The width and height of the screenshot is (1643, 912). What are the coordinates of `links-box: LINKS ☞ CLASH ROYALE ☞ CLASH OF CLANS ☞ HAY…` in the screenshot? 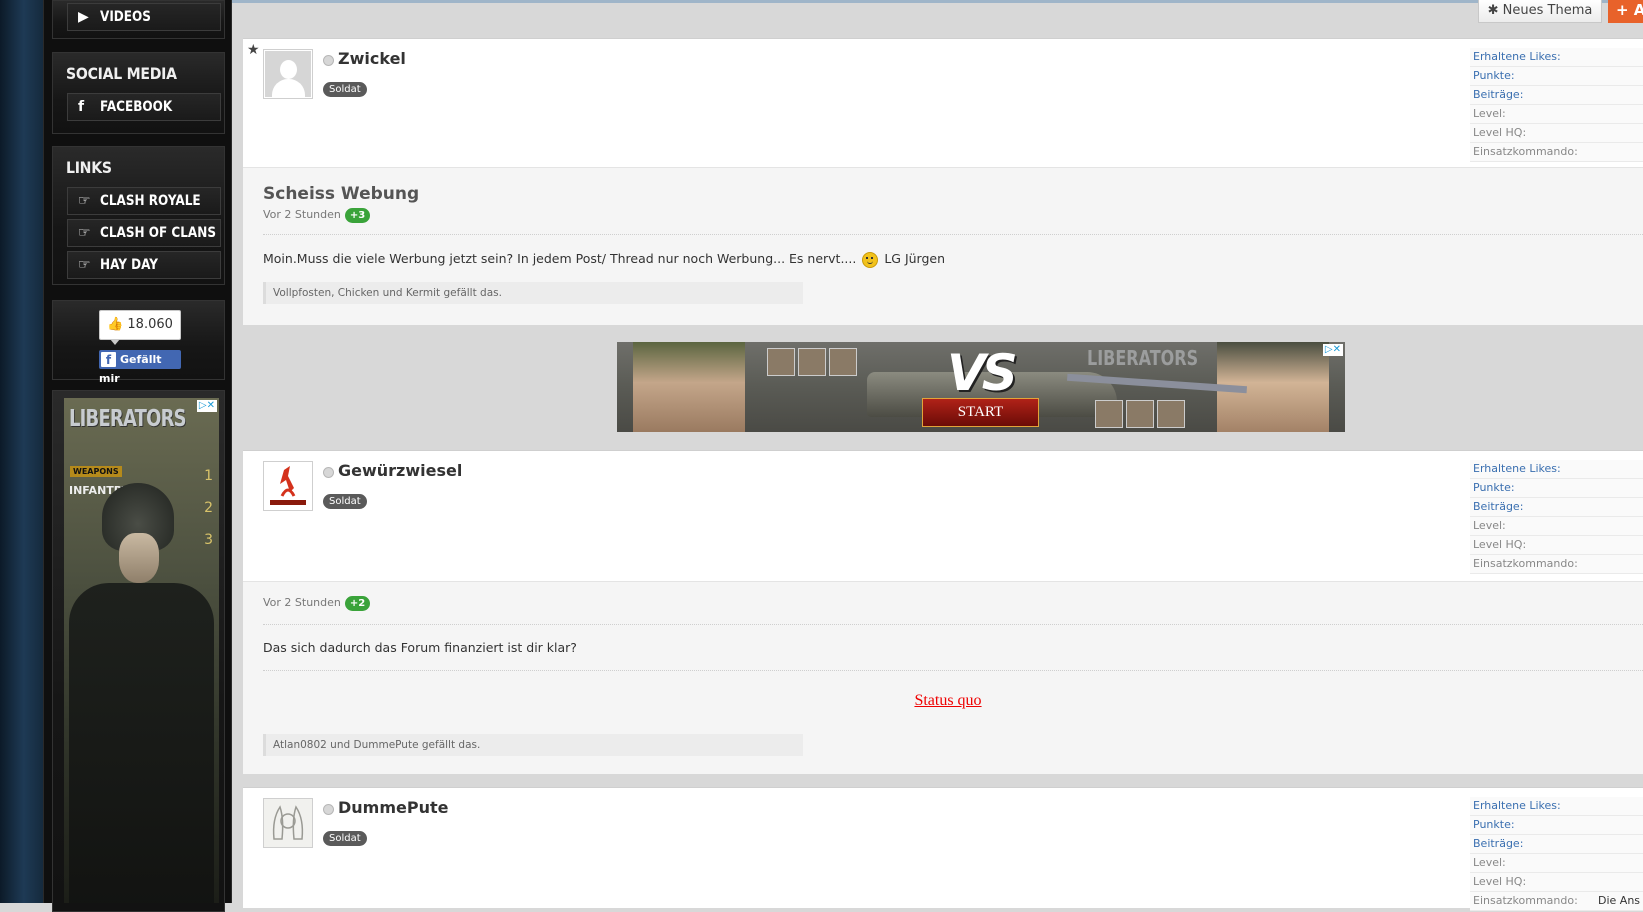 It's located at (138, 215).